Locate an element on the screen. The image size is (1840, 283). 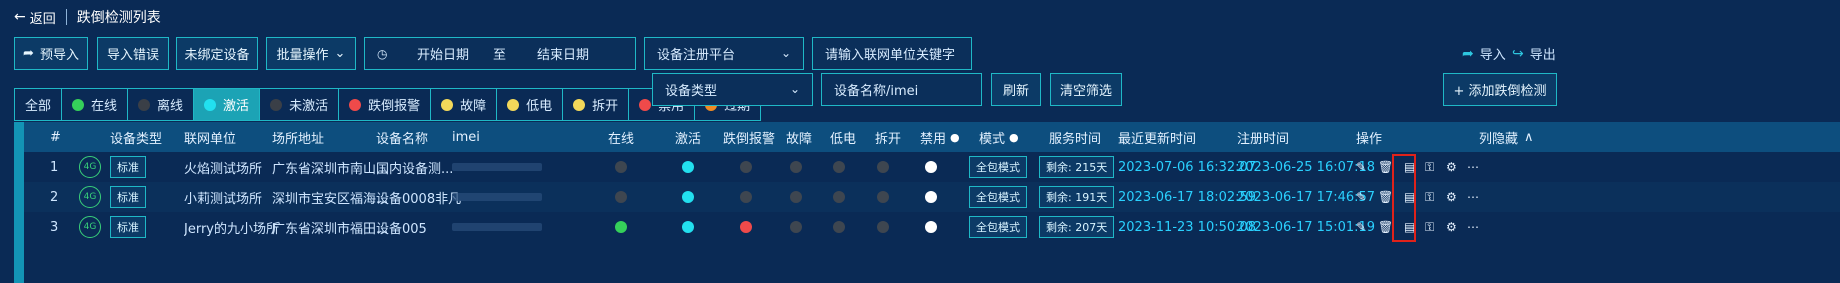
batch-operations-dropdown: 批量操作 ⌄ is located at coordinates (311, 53).